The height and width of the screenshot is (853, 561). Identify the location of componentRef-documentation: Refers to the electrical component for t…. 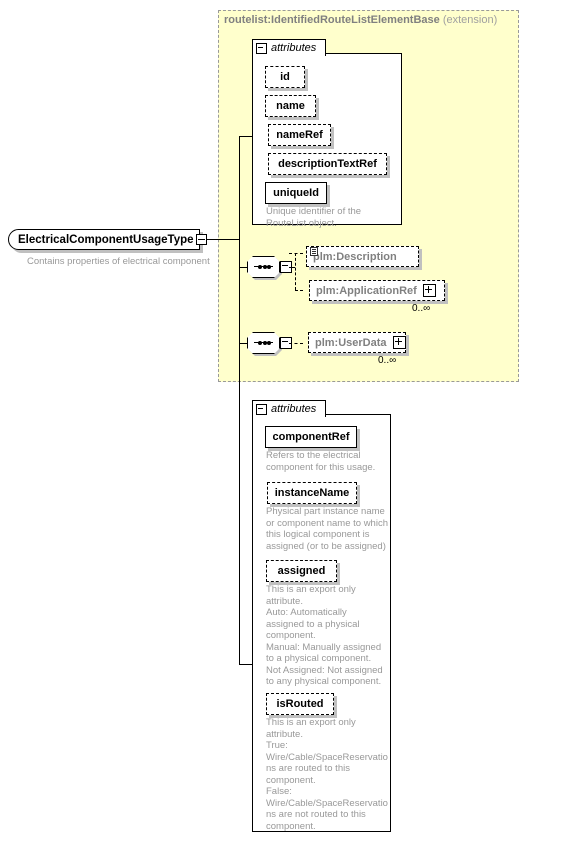
(321, 461).